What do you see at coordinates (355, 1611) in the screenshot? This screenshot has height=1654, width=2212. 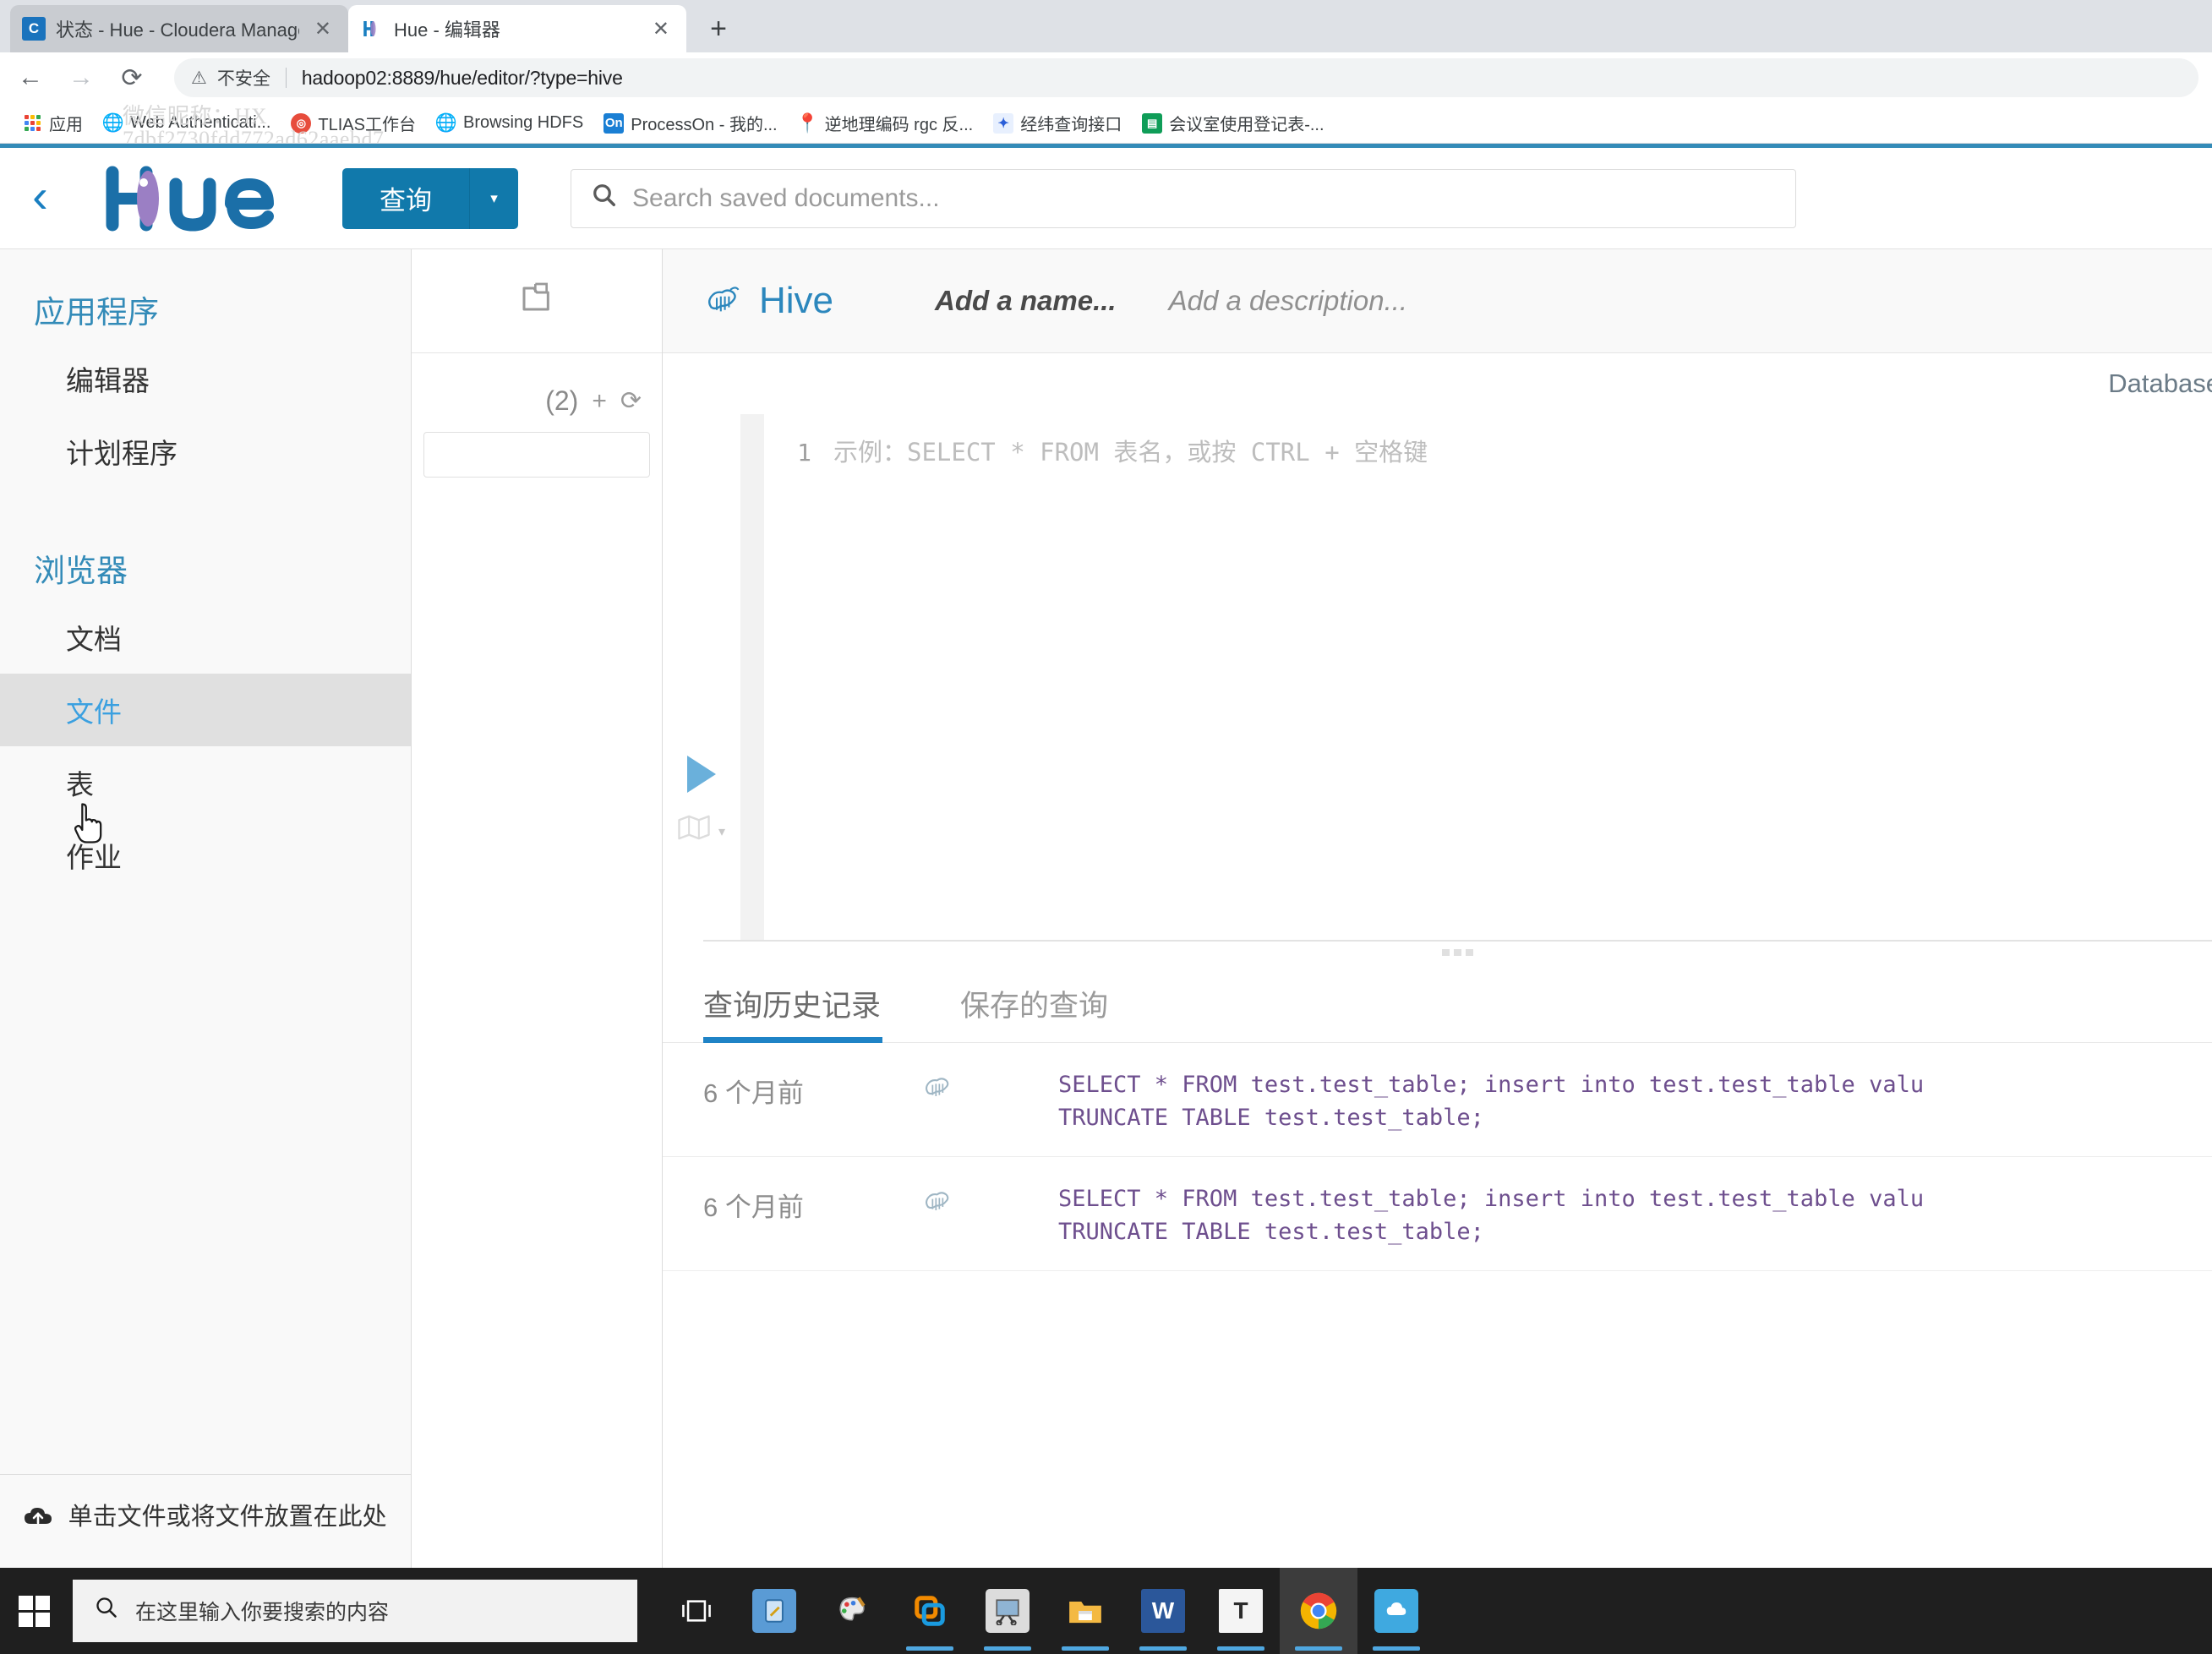 I see `taskbar-search-input: 在这里输入你要搜索的内容` at bounding box center [355, 1611].